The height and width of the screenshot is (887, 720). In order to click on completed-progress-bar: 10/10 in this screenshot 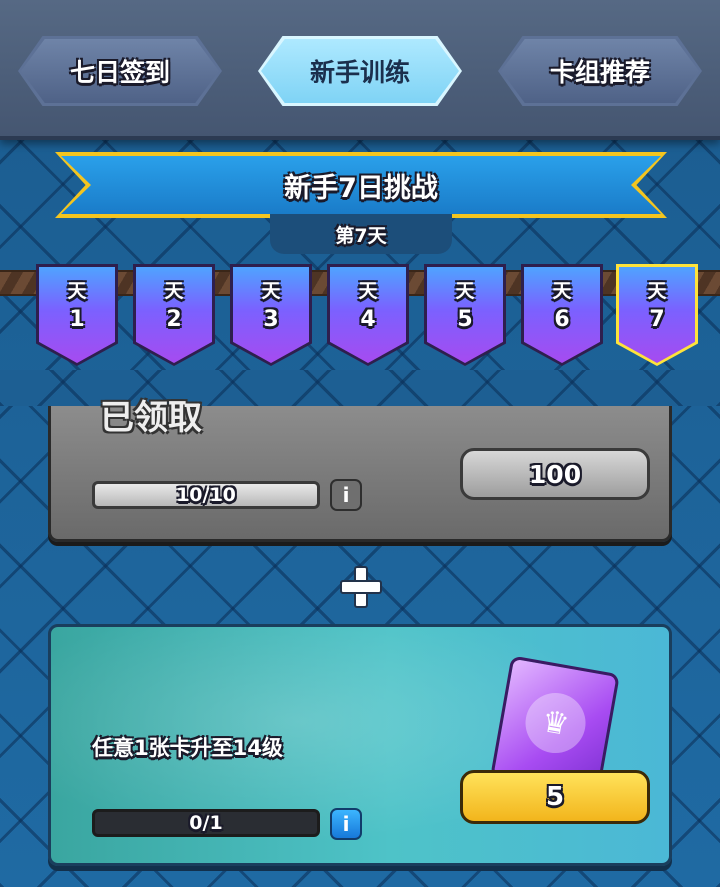, I will do `click(206, 495)`.